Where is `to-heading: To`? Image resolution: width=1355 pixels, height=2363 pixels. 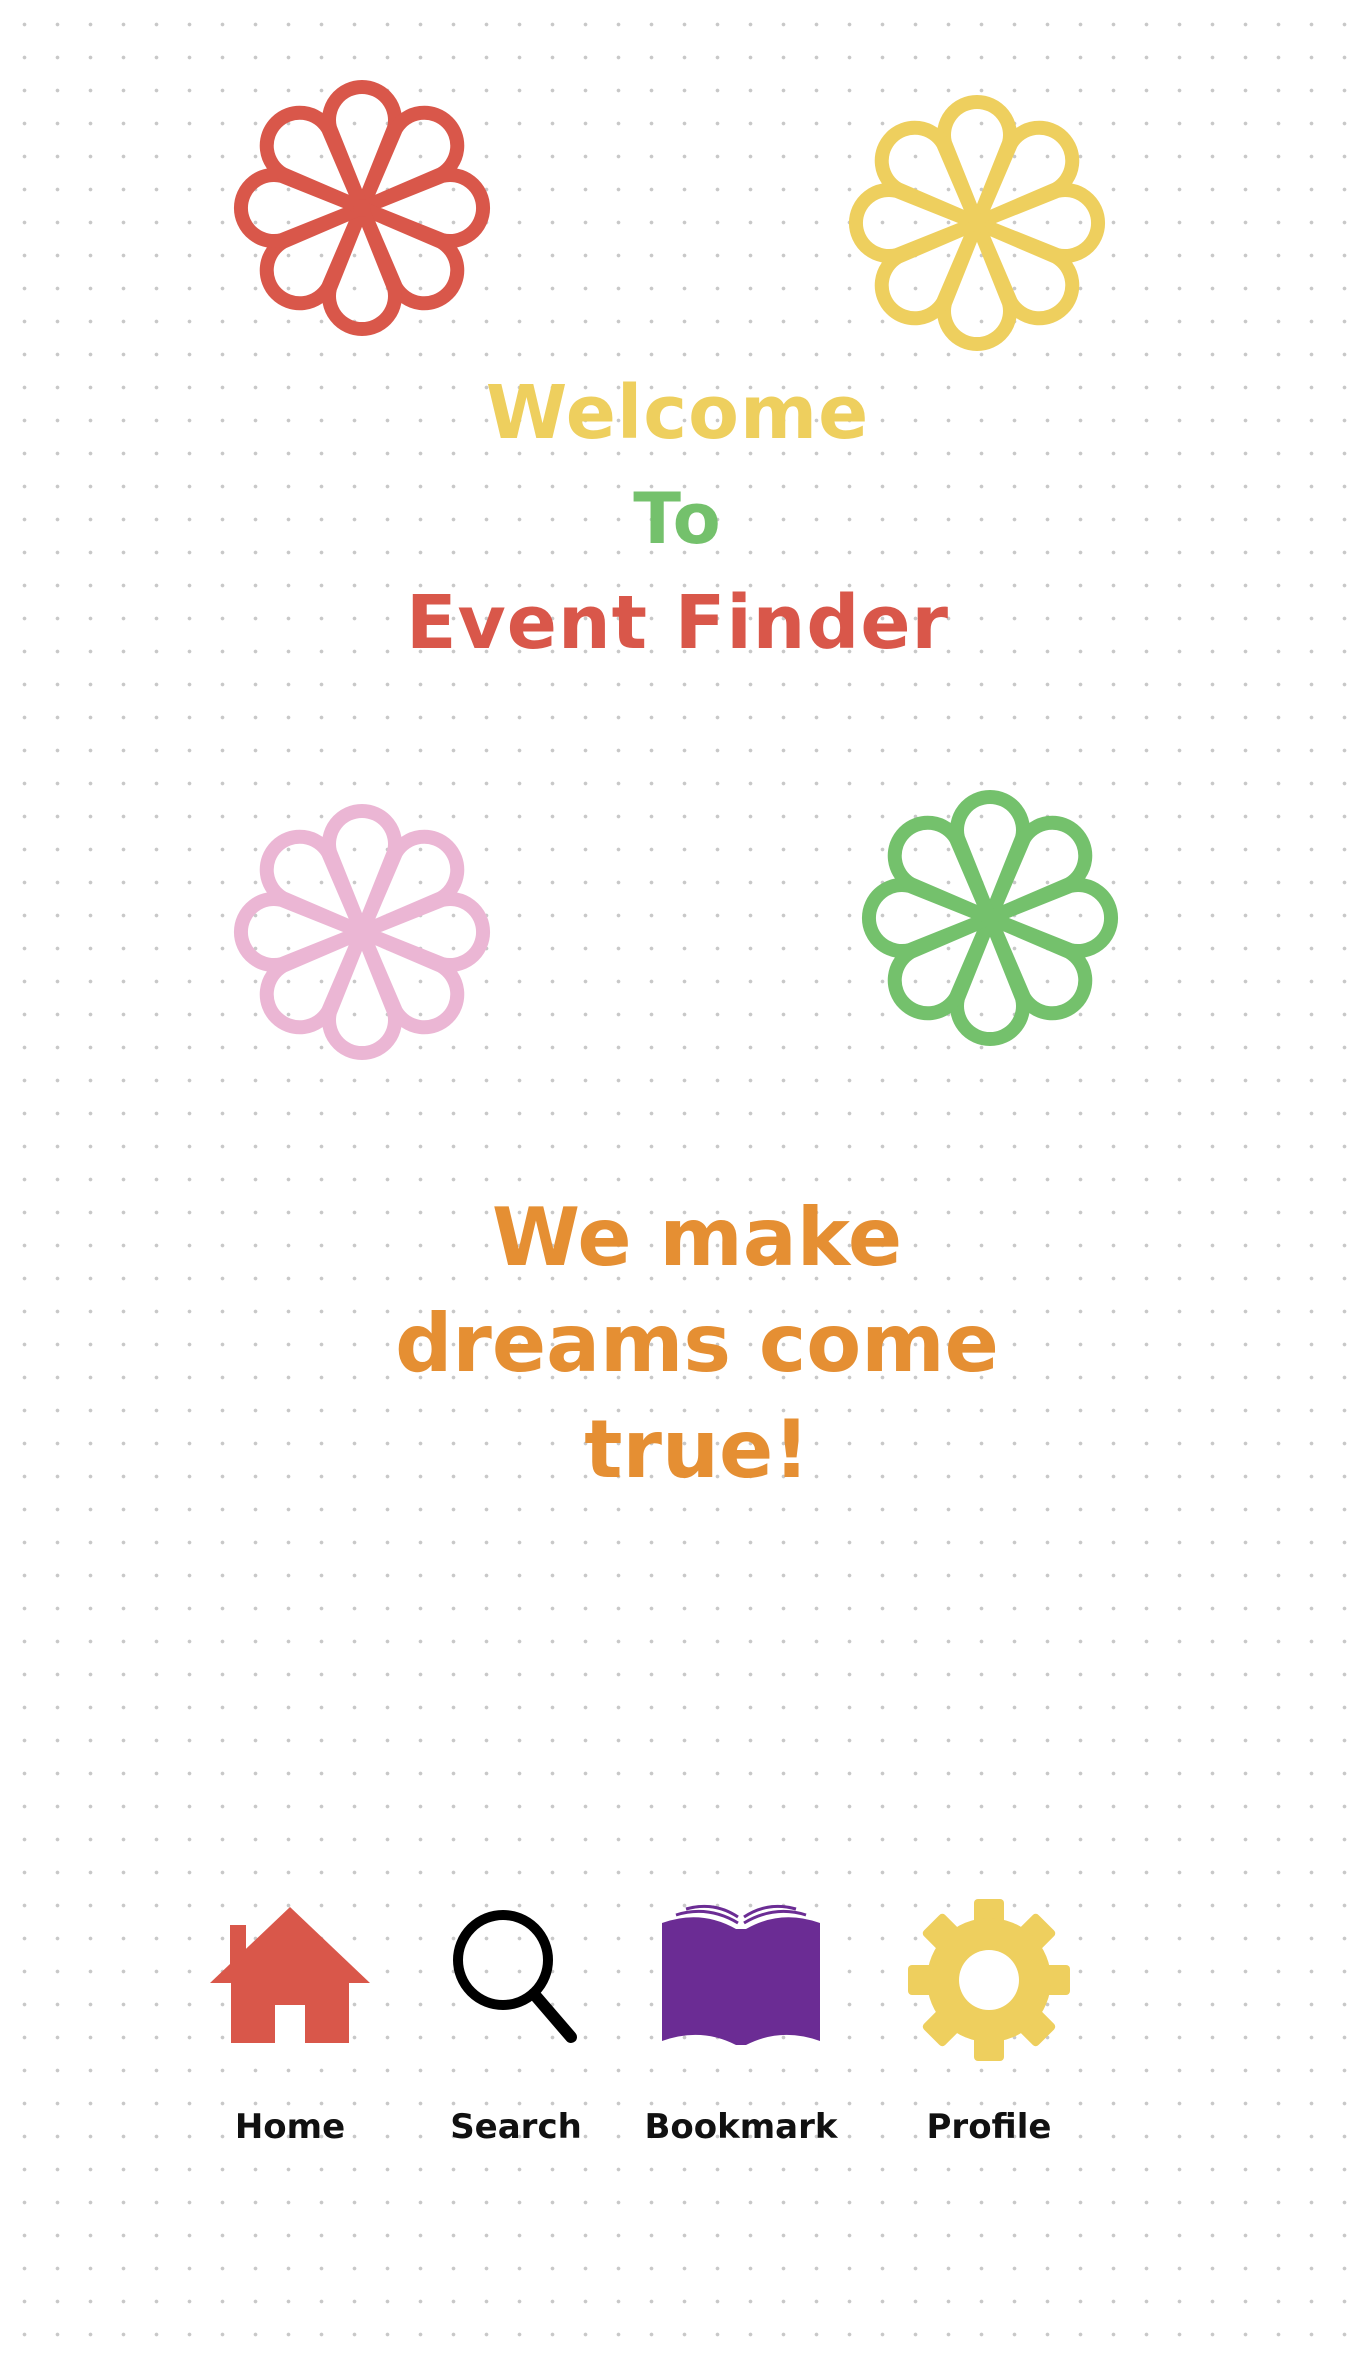
to-heading: To is located at coordinates (677, 519).